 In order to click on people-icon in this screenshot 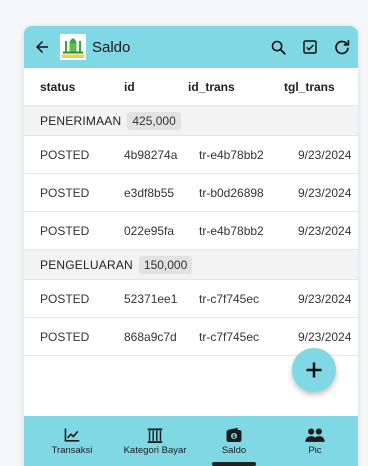, I will do `click(315, 434)`.